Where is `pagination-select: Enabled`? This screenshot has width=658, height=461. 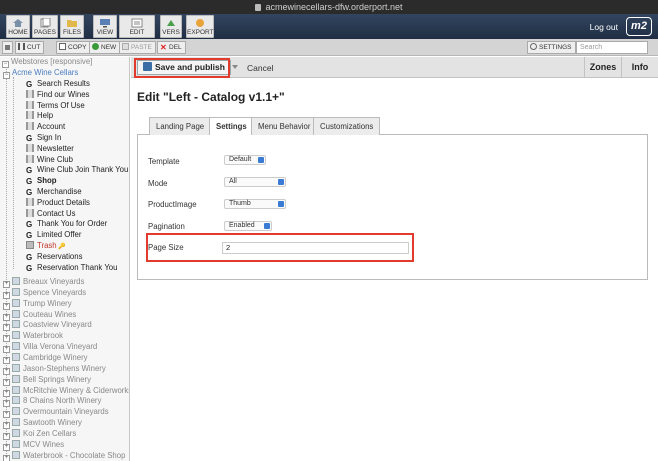
pagination-select: Enabled is located at coordinates (248, 226).